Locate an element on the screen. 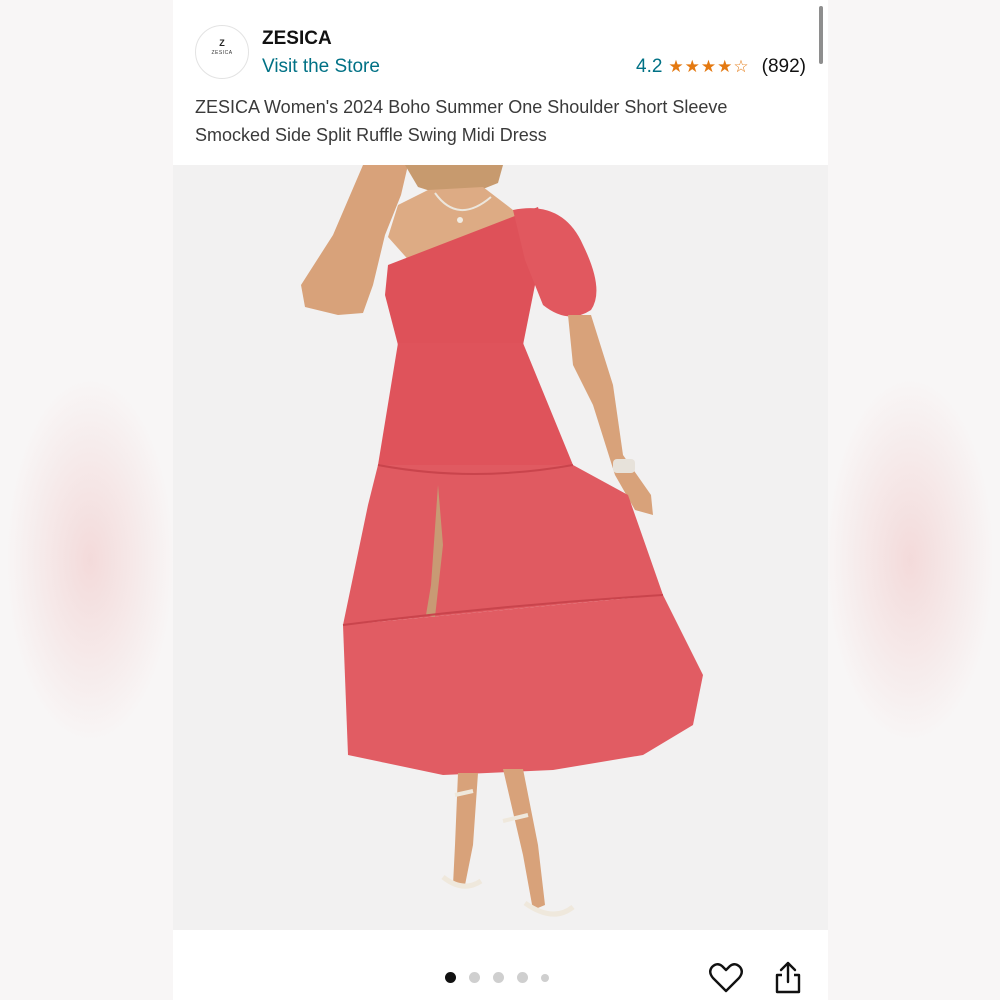 This screenshot has height=1000, width=1000. filled-stars: ★★★★ is located at coordinates (701, 66).